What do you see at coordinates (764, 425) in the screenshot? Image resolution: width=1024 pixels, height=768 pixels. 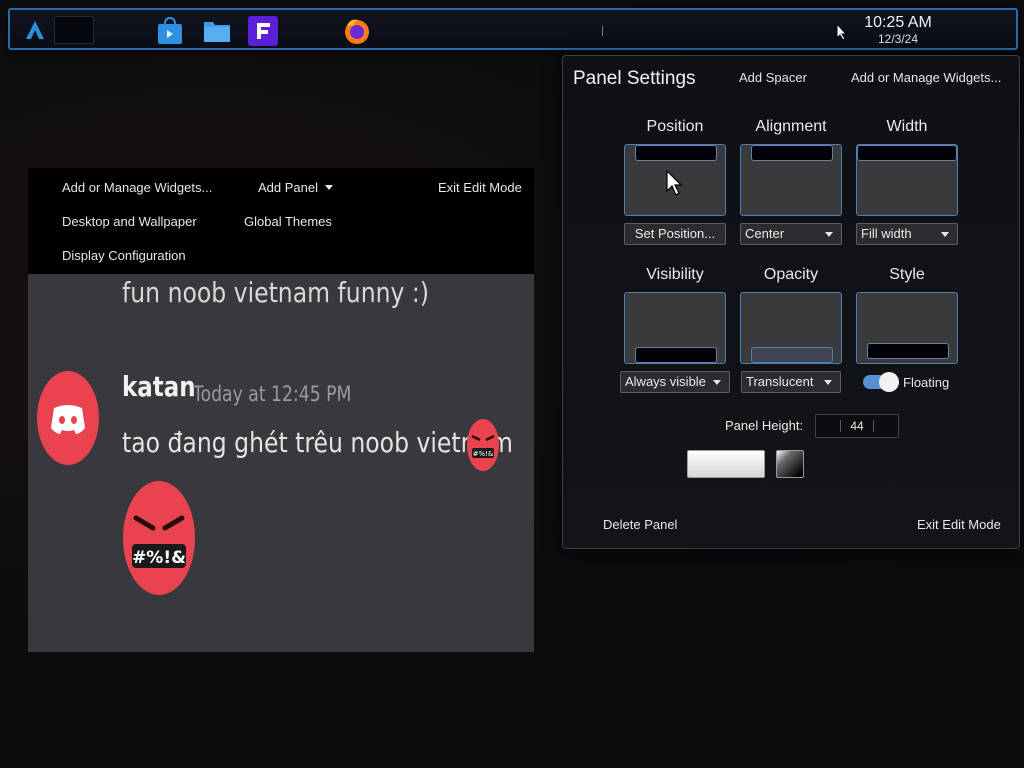 I see `panel-height-label: Panel Height:` at bounding box center [764, 425].